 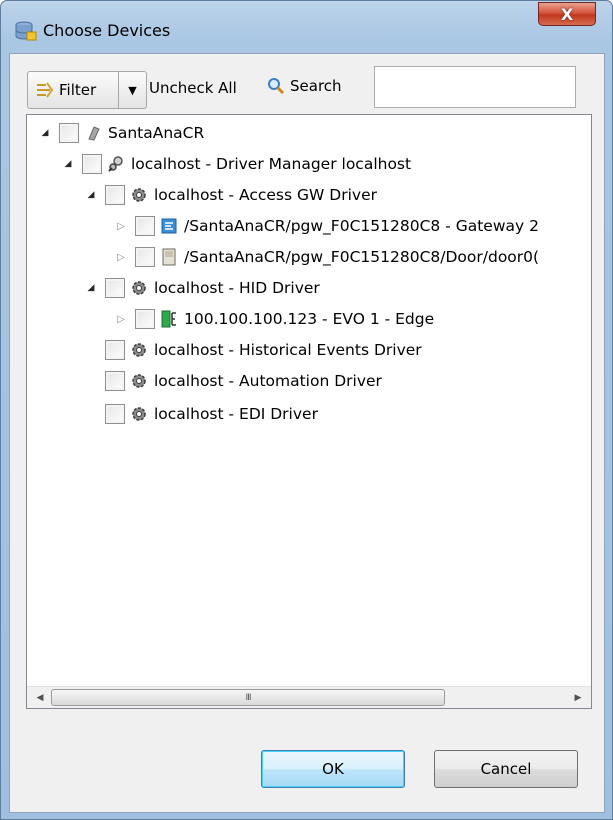 I want to click on window-title: Choose Devices, so click(x=107, y=30).